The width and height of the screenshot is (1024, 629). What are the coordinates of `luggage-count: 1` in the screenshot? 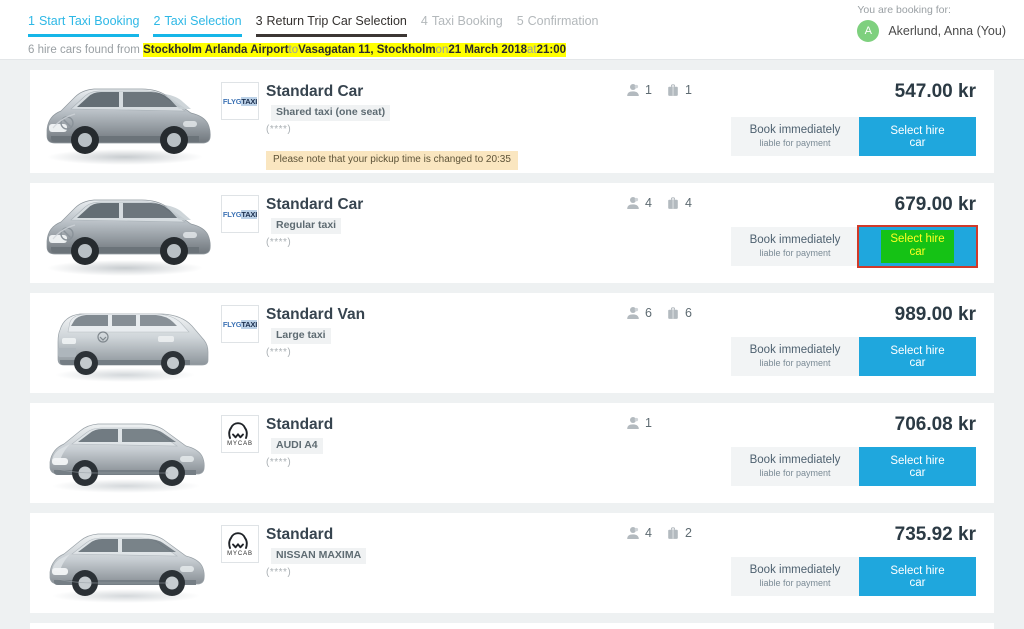 It's located at (688, 90).